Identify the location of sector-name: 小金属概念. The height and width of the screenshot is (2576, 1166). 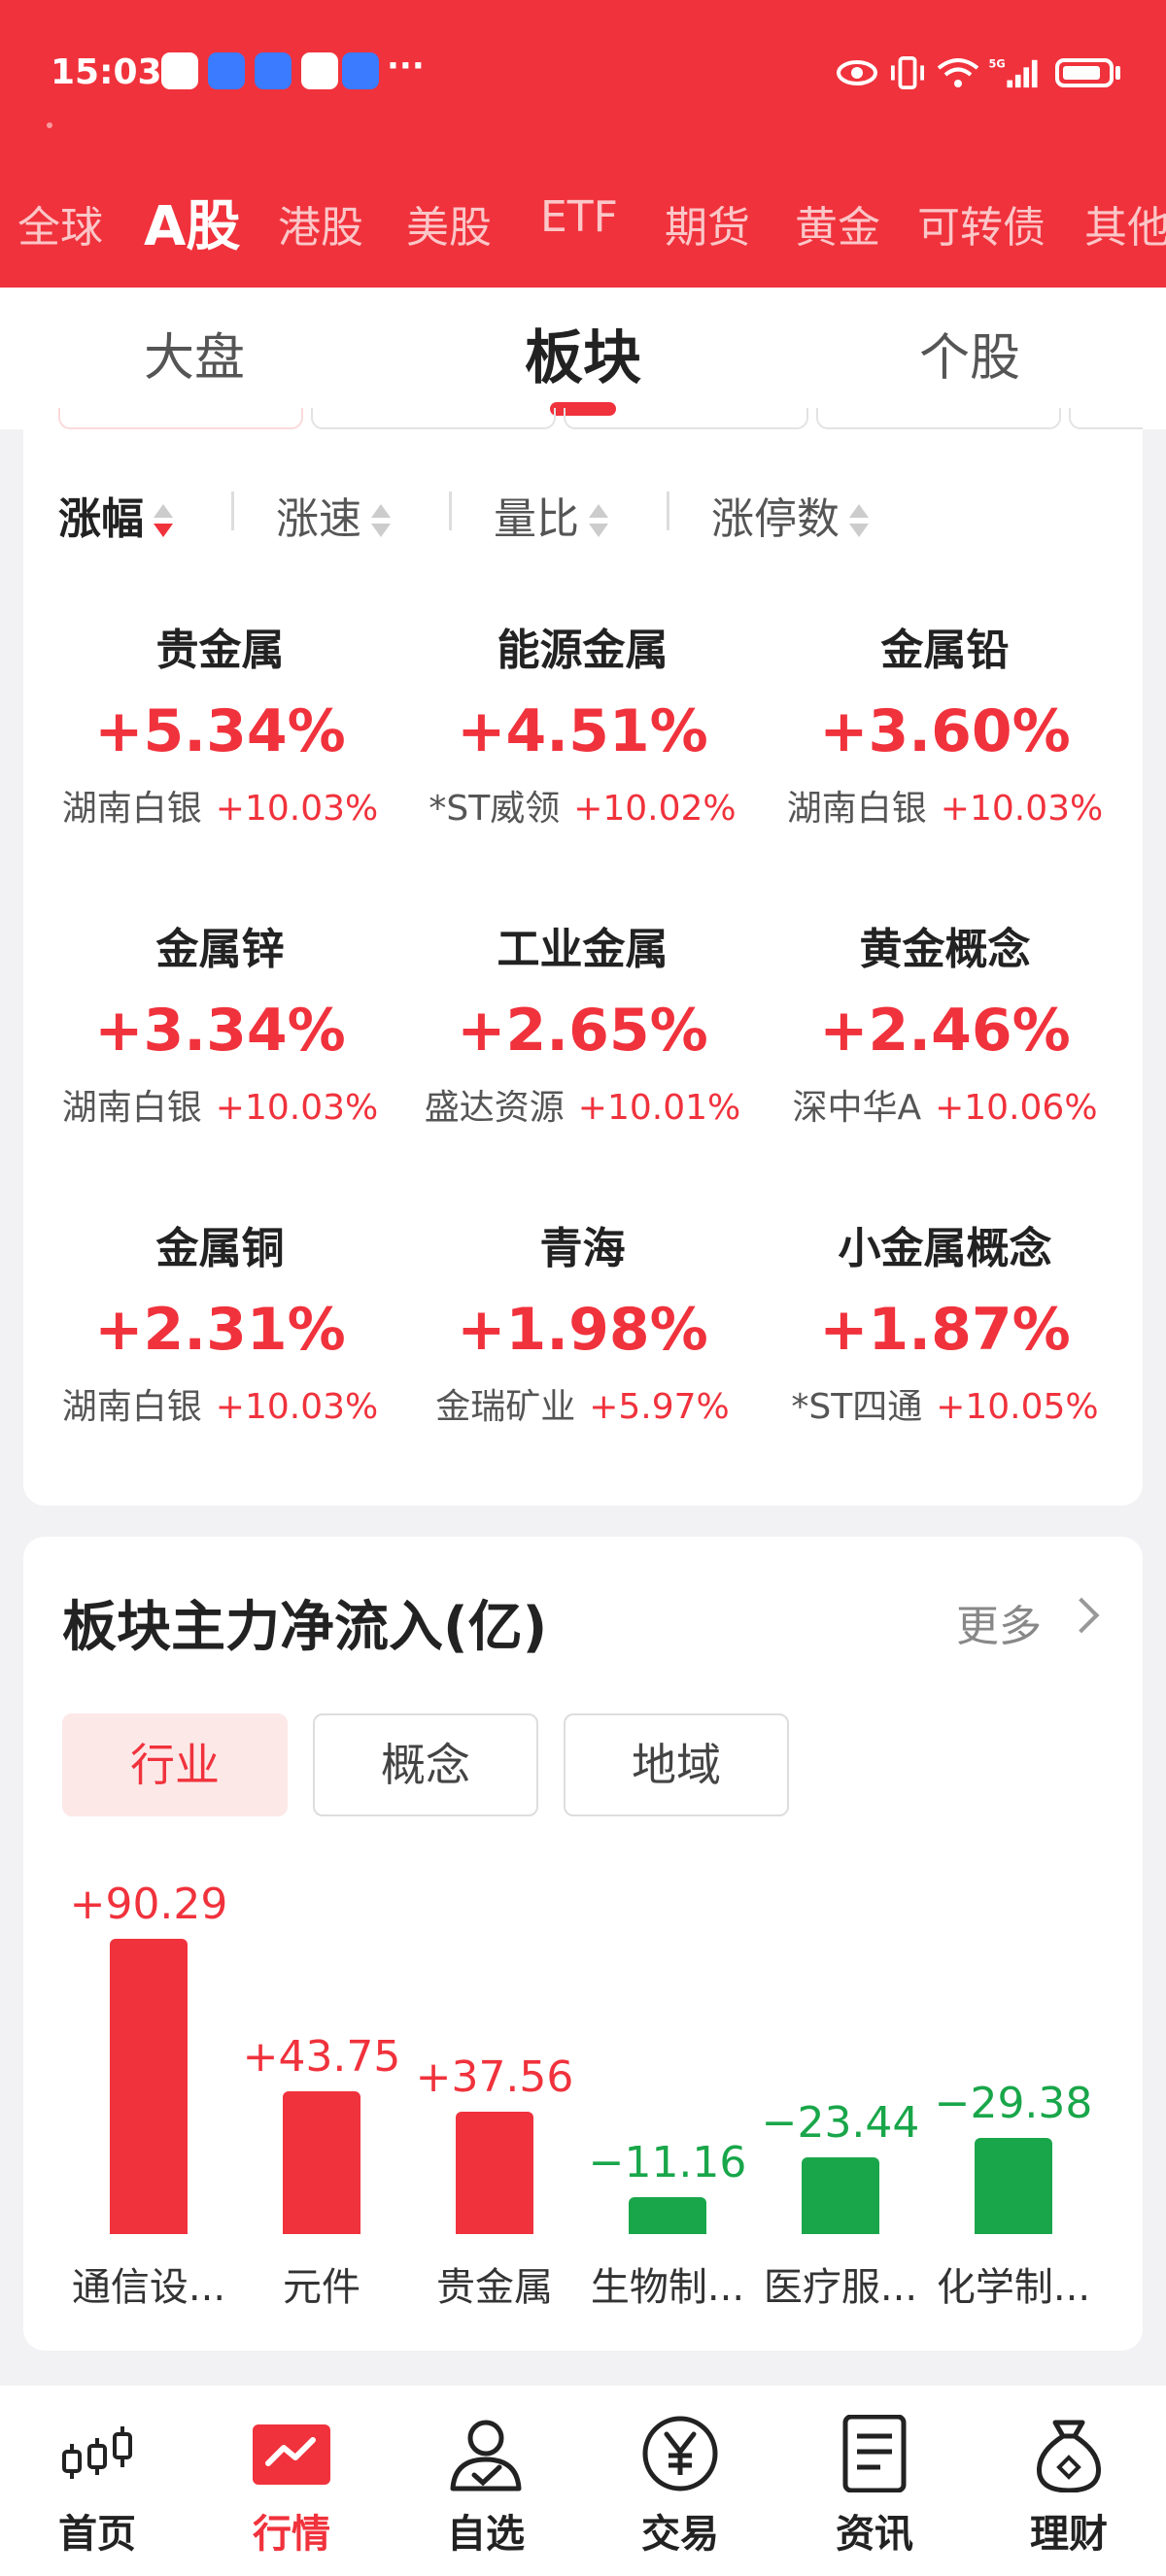
(945, 1248).